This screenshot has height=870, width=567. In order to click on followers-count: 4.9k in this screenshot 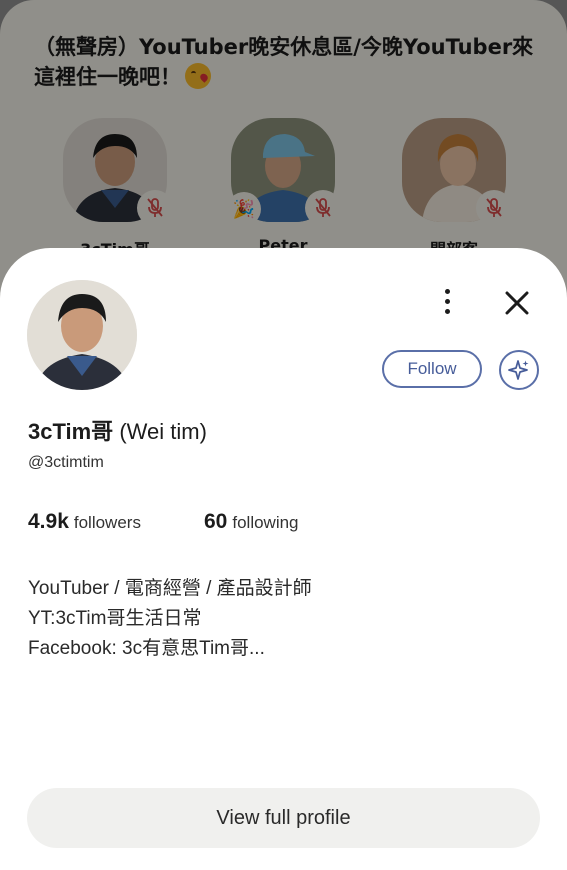, I will do `click(48, 521)`.